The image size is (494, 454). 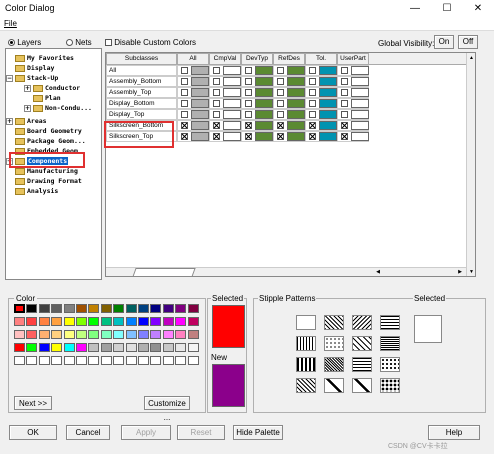 I want to click on header-cmpval: CmpVal, so click(x=225, y=59).